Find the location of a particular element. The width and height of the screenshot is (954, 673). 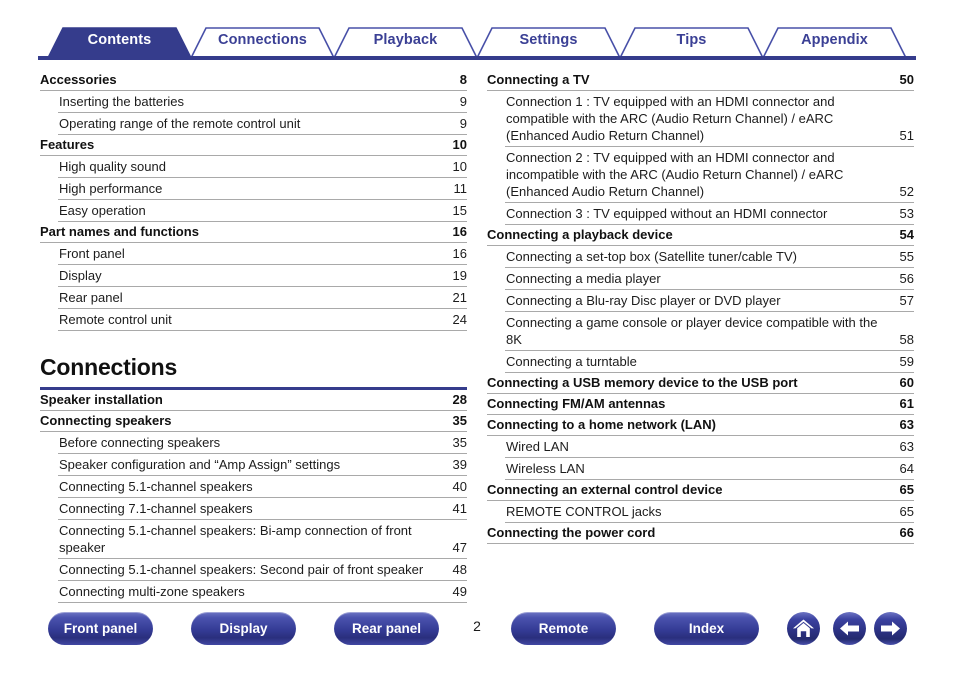

toc-entry-page: 53 is located at coordinates (906, 213).